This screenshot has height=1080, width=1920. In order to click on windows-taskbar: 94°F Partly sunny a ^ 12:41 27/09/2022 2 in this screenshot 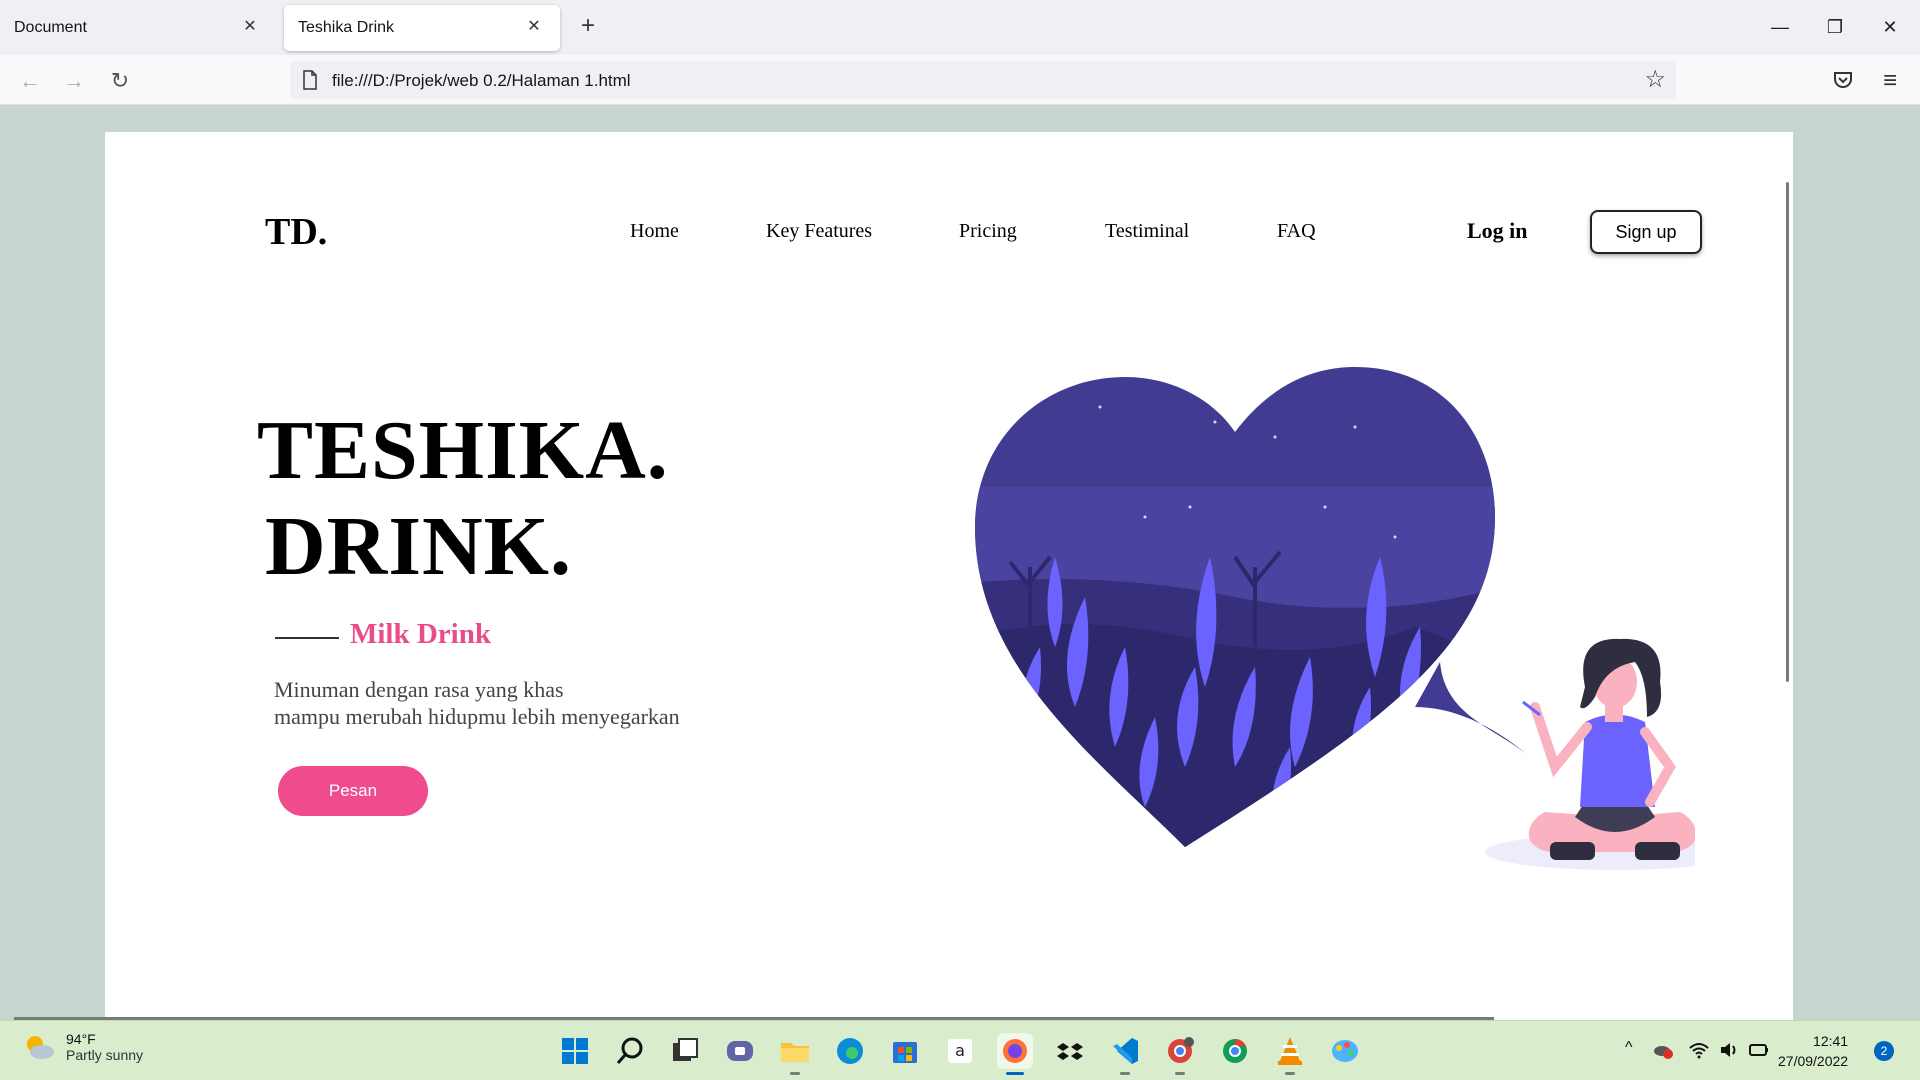, I will do `click(960, 1050)`.